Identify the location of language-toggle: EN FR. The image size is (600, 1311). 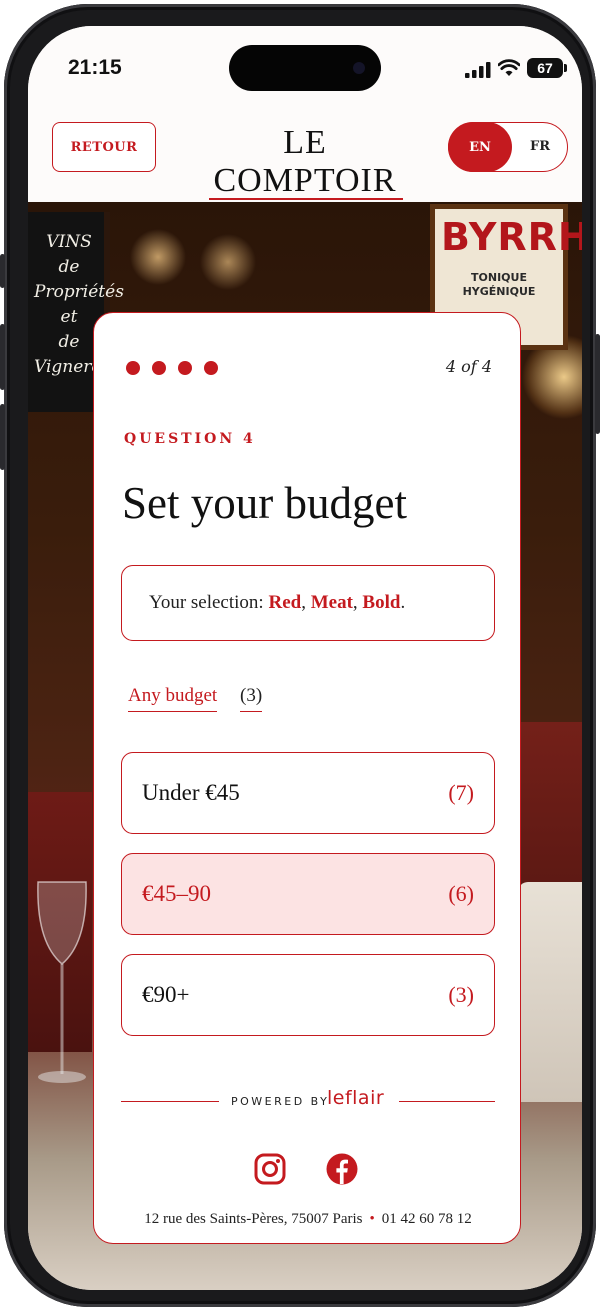
(508, 147).